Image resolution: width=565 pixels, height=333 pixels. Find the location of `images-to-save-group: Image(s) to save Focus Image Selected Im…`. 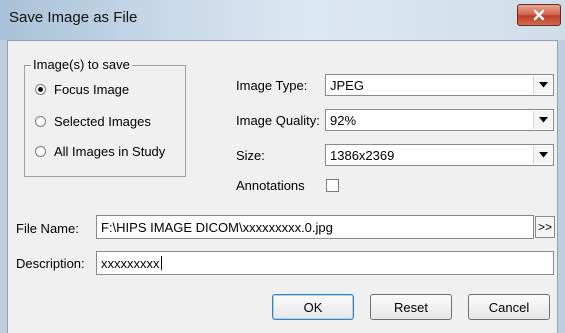

images-to-save-group: Image(s) to save Focus Image Selected Im… is located at coordinates (105, 117).